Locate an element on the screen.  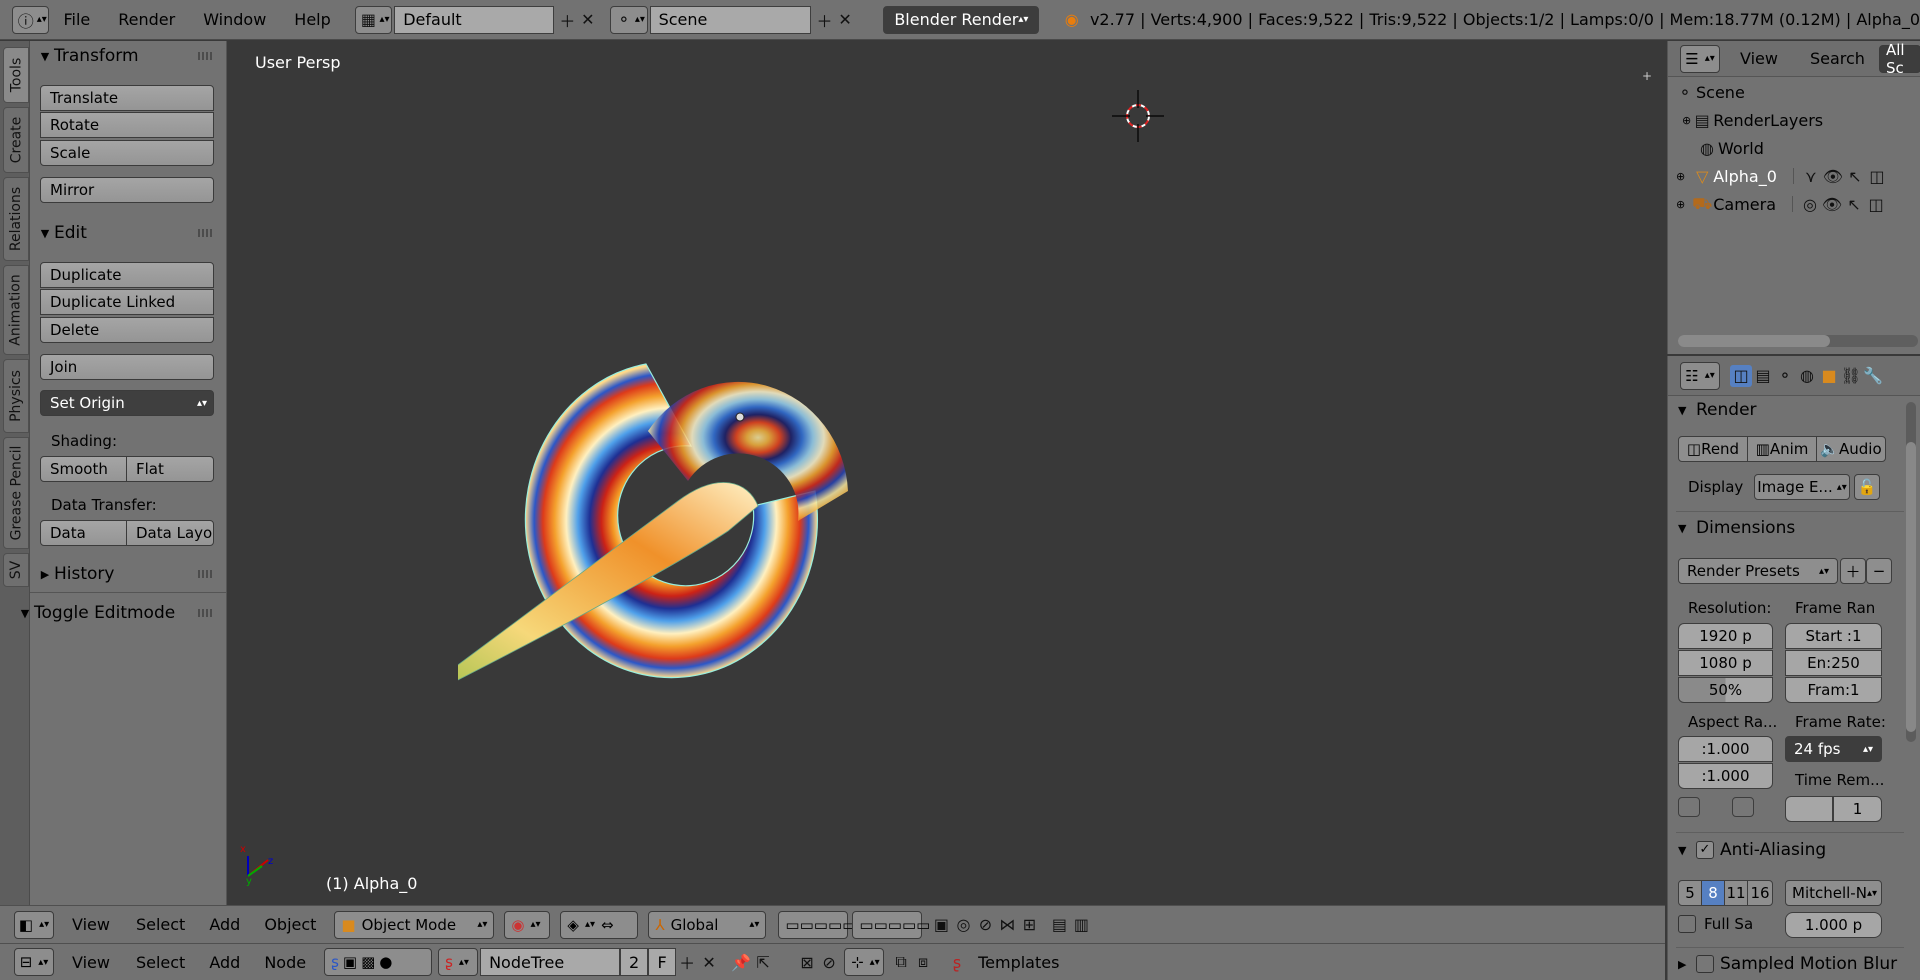
outliner-menu-search: Search is located at coordinates (1821, 58).